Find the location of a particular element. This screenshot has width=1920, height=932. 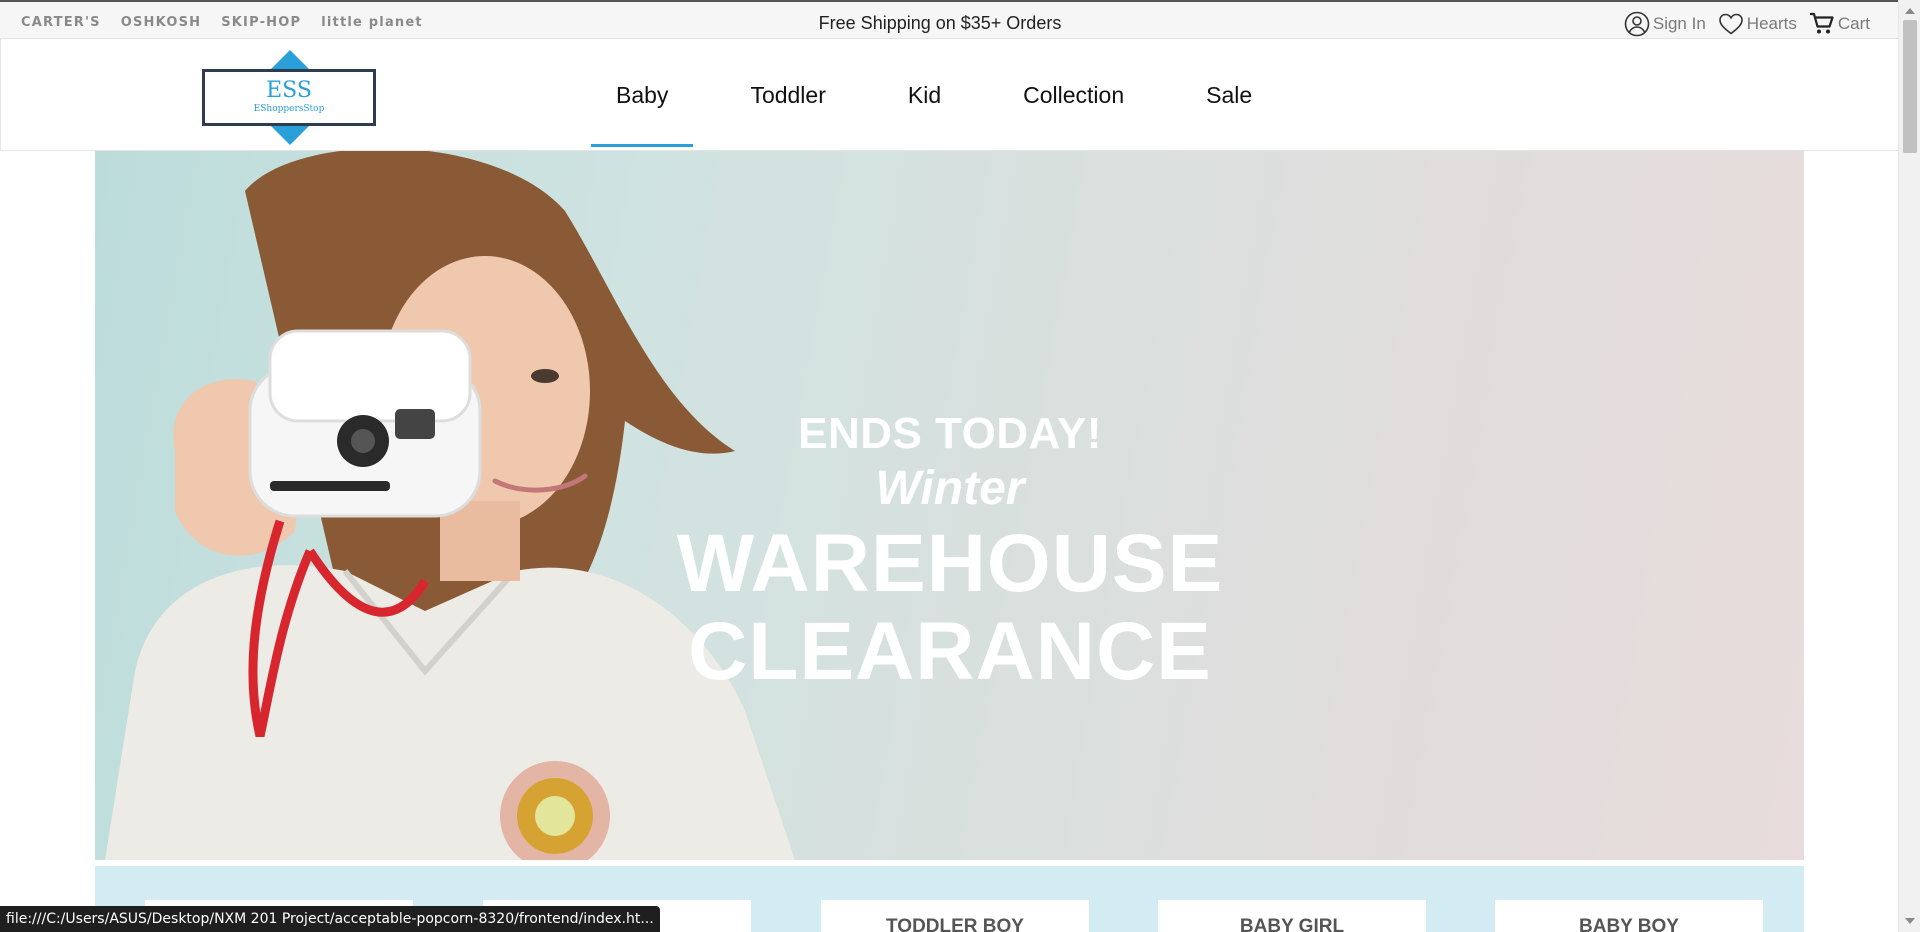

category-card-toddler-boy: TODDLER BOY is located at coordinates (955, 916).